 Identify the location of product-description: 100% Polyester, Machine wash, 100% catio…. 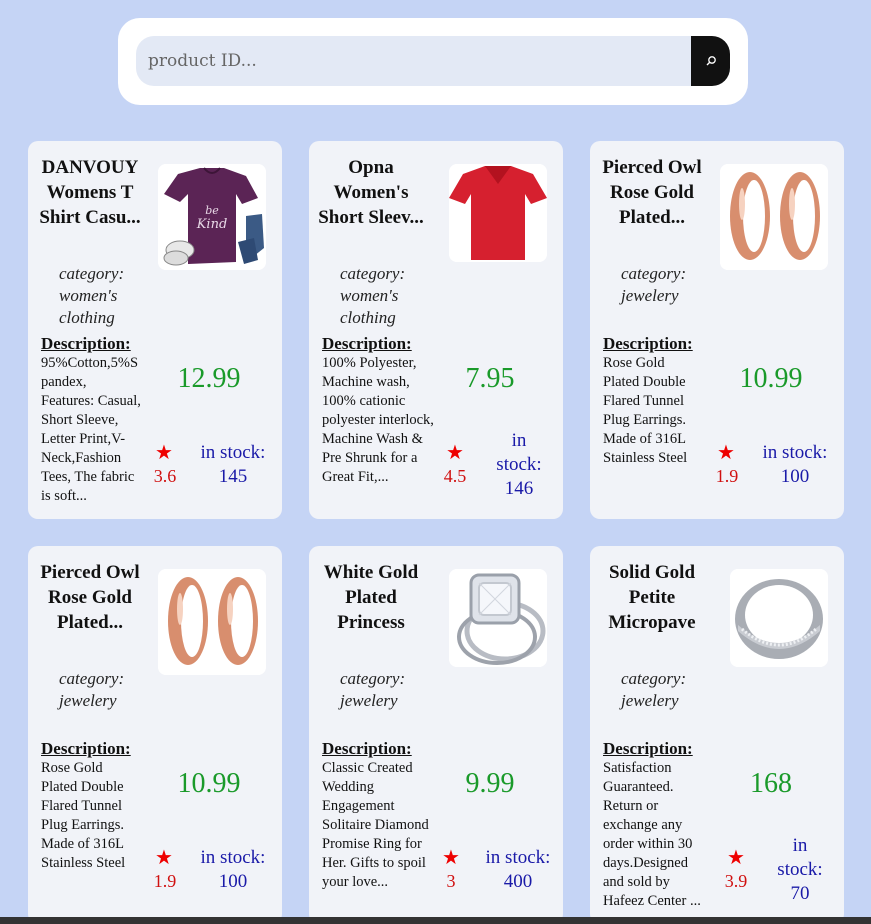
(378, 420).